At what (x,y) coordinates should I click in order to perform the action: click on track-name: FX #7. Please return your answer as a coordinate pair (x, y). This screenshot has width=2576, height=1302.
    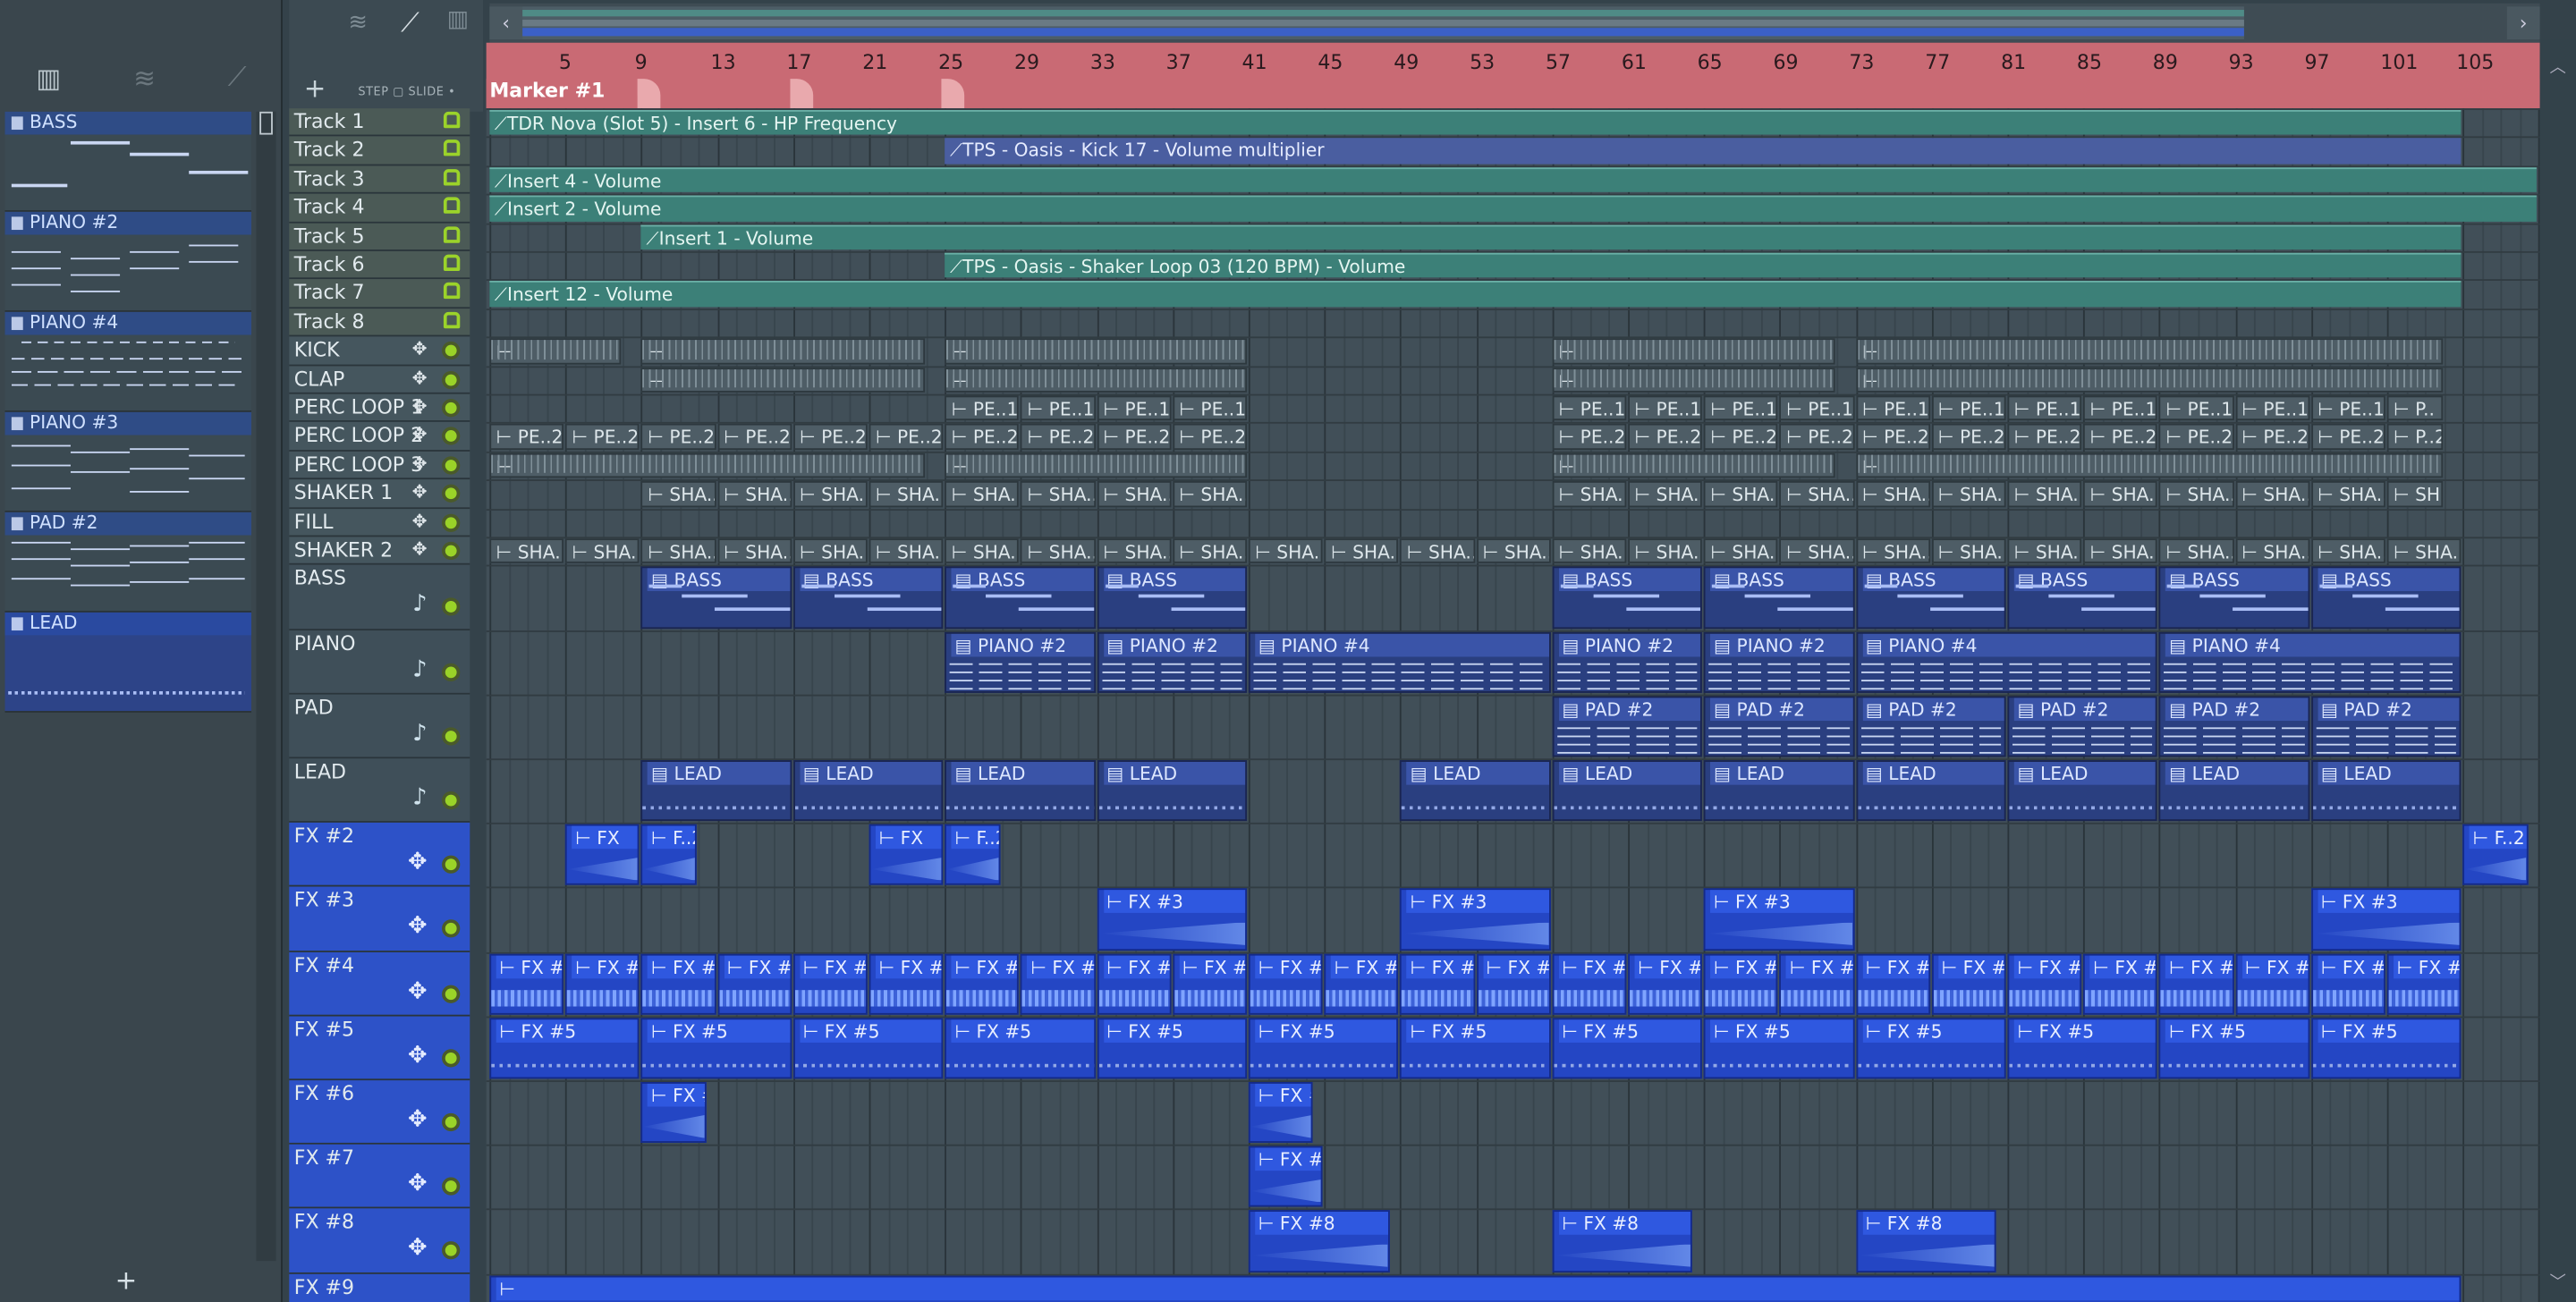
    Looking at the image, I should click on (324, 1158).